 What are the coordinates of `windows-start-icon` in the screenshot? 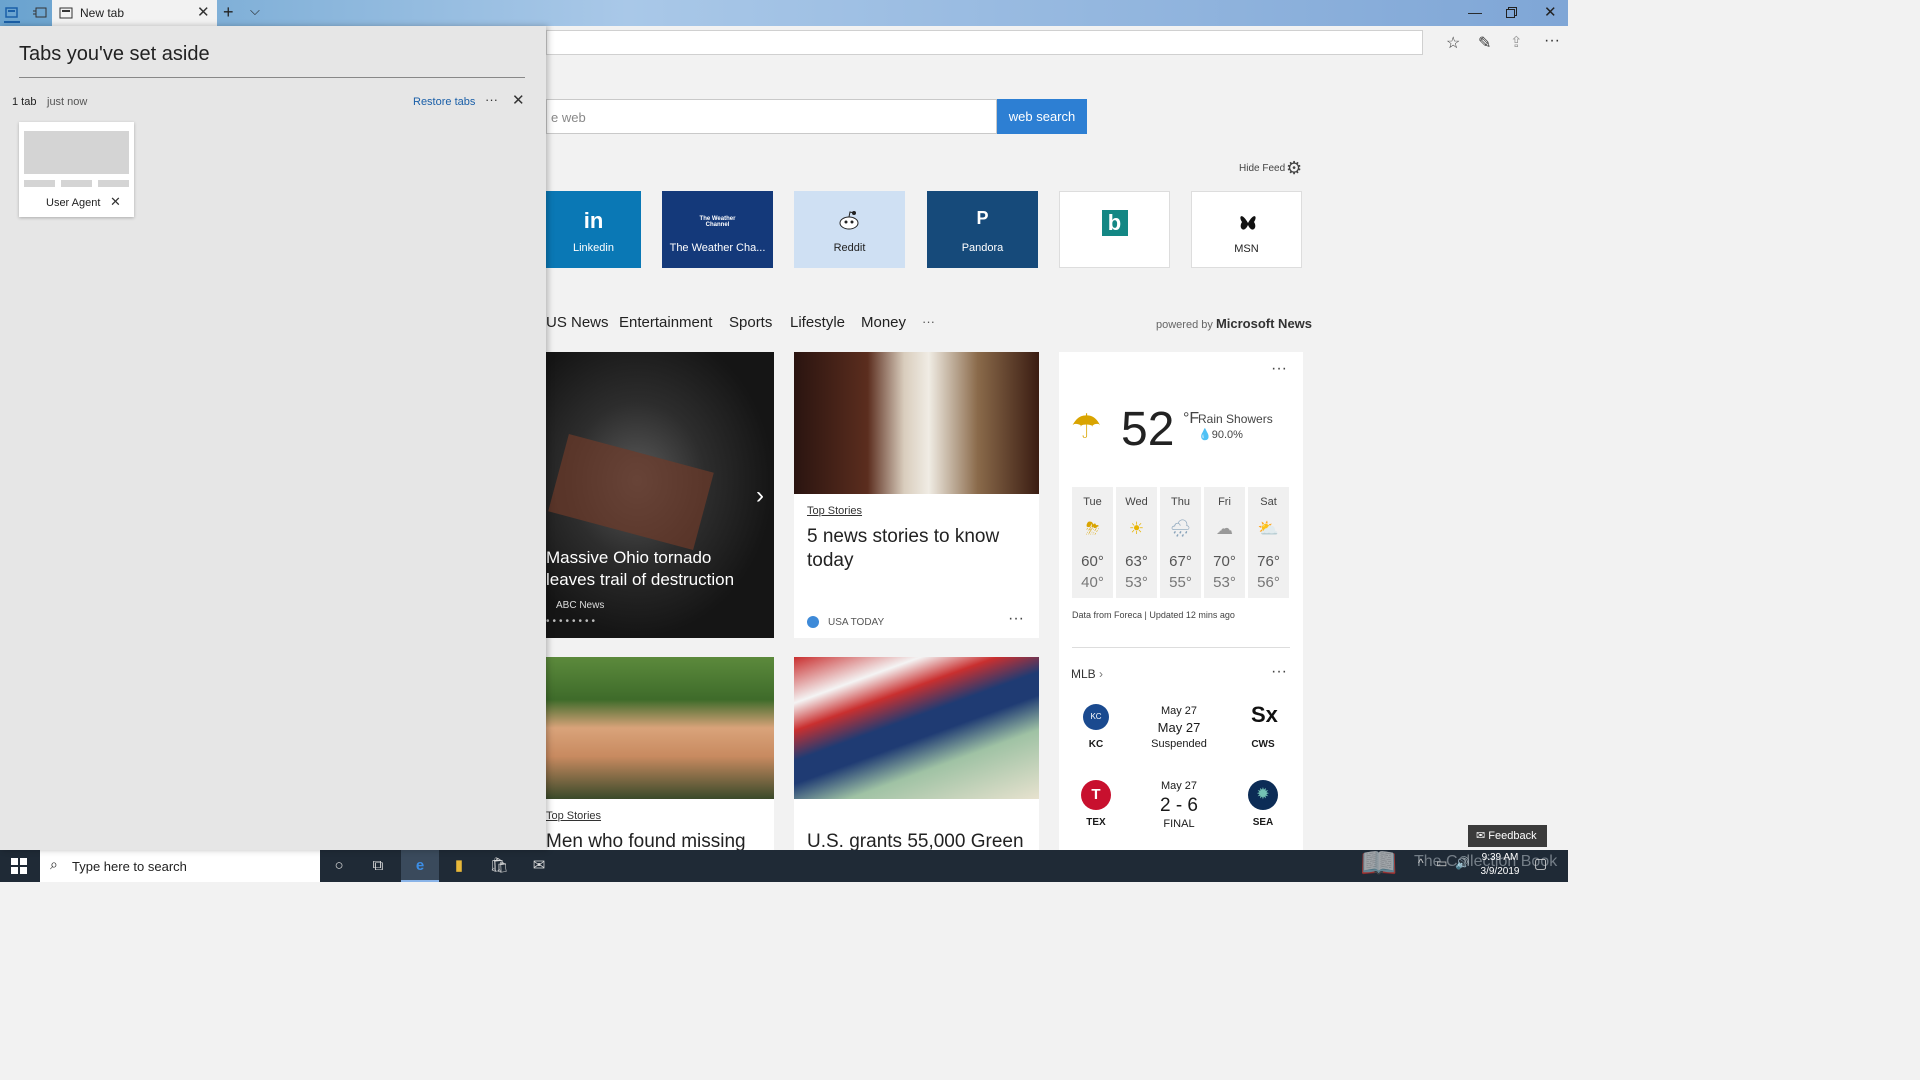 It's located at (19, 866).